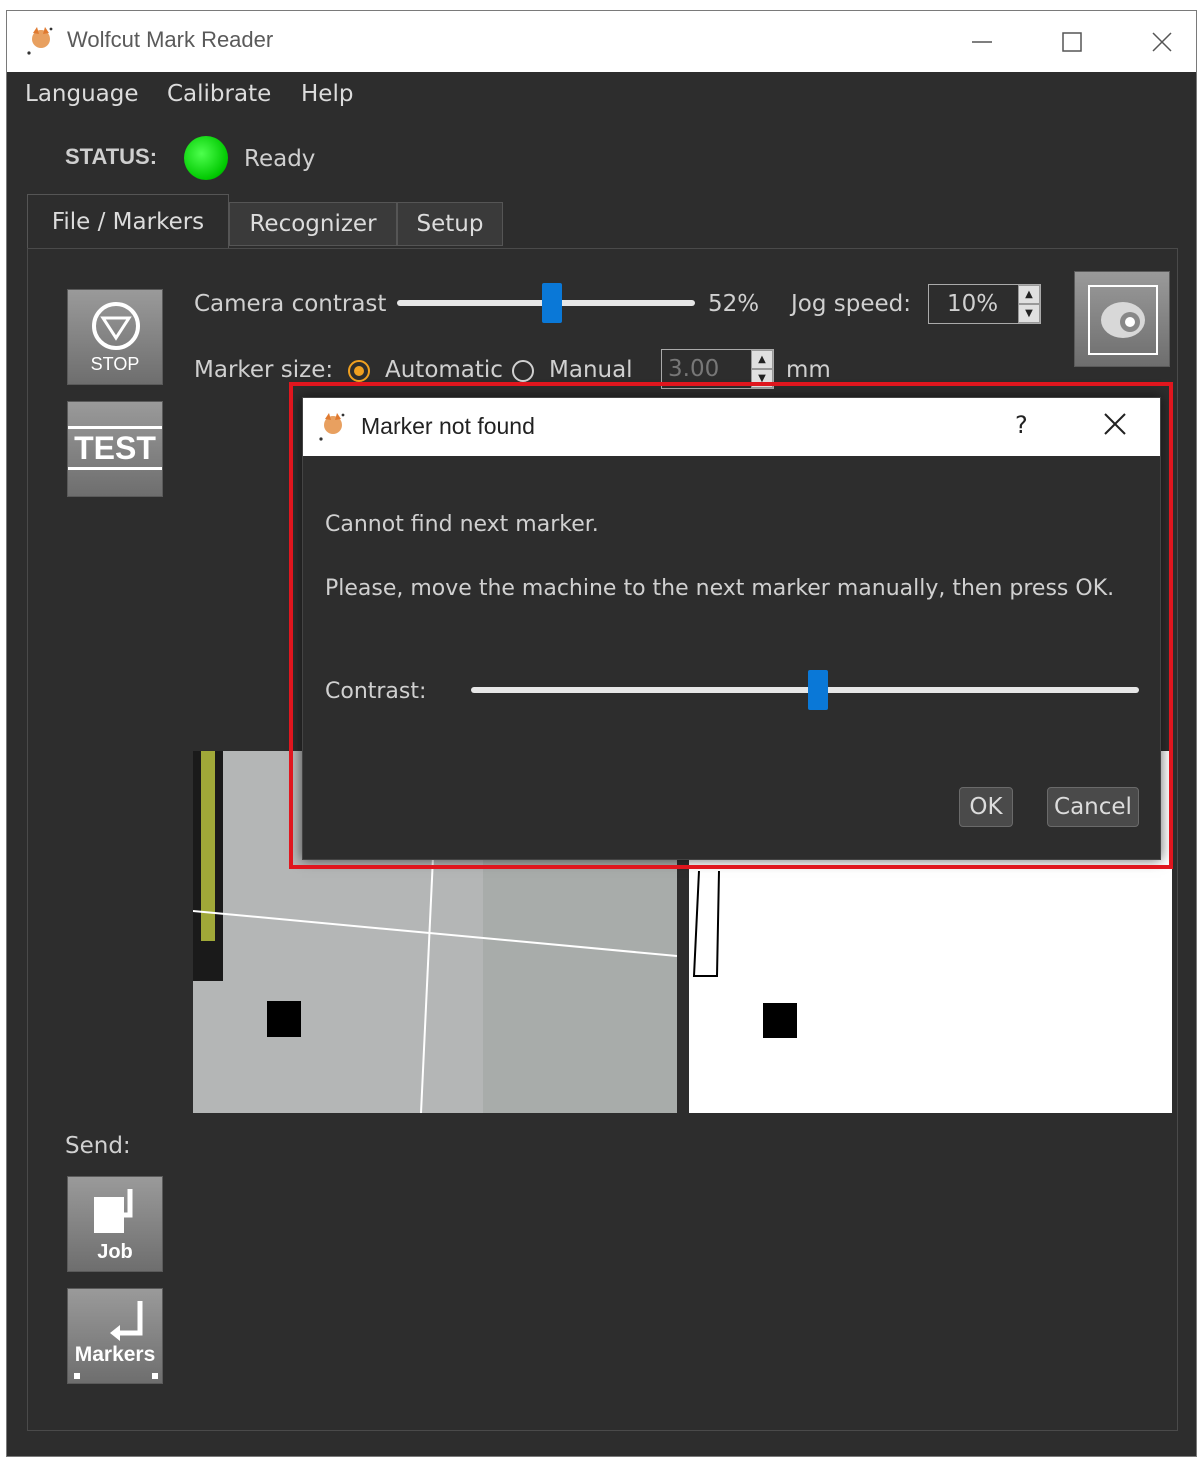 Image resolution: width=1197 pixels, height=1457 pixels. I want to click on maximize-icon, so click(1072, 41).